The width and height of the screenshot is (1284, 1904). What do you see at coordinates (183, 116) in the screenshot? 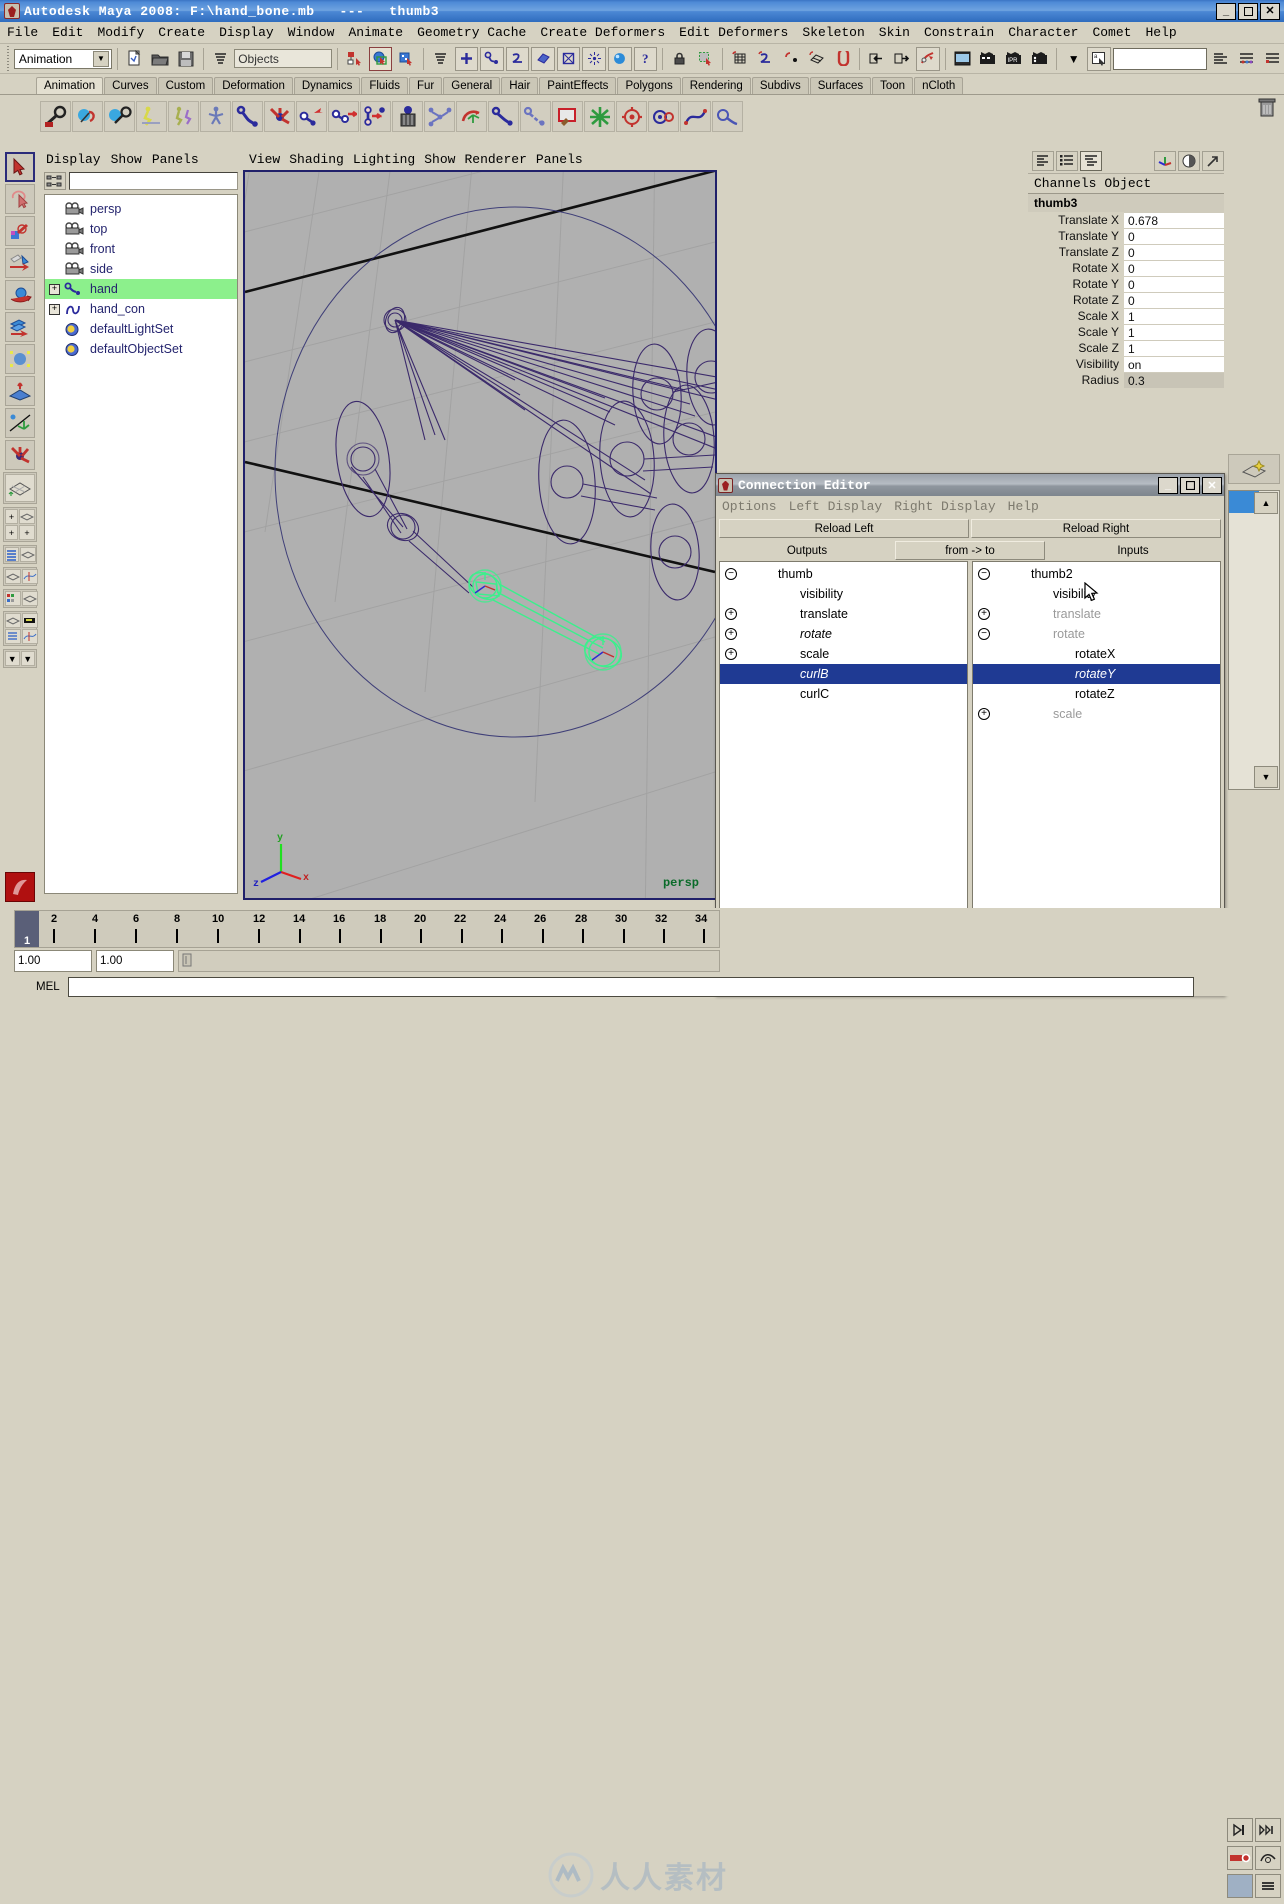
I see `ik-spline-handle-icon` at bounding box center [183, 116].